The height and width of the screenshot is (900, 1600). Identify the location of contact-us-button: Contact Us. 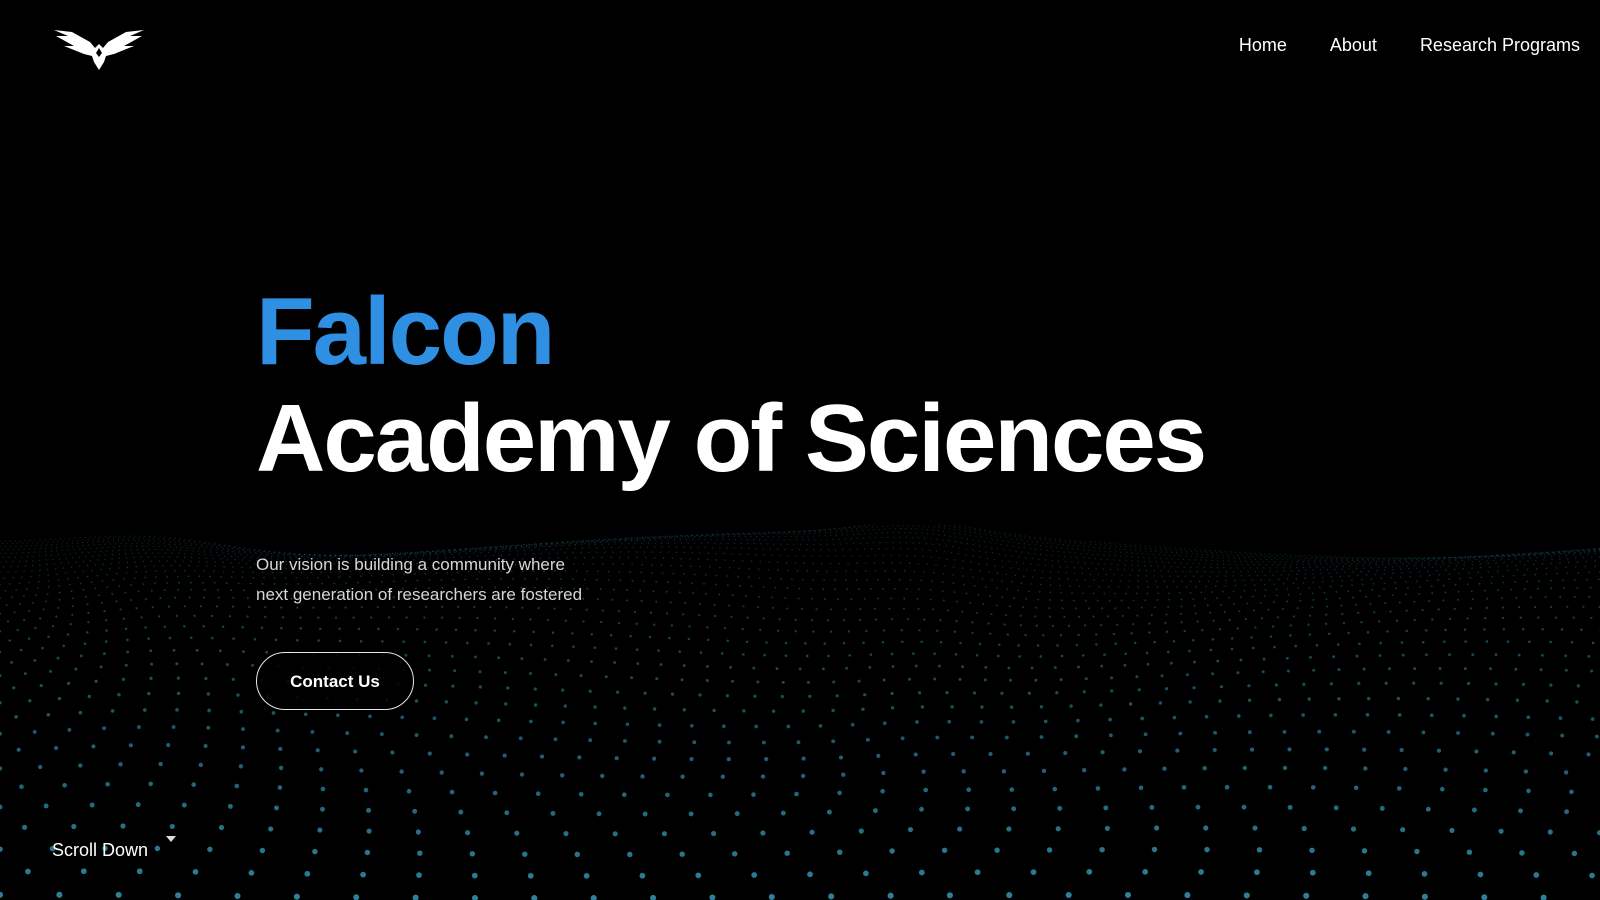
(335, 681).